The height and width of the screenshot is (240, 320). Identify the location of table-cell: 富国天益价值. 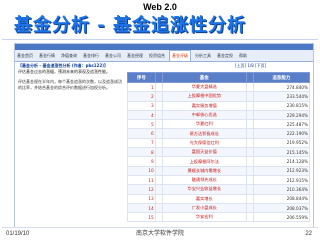
(204, 152).